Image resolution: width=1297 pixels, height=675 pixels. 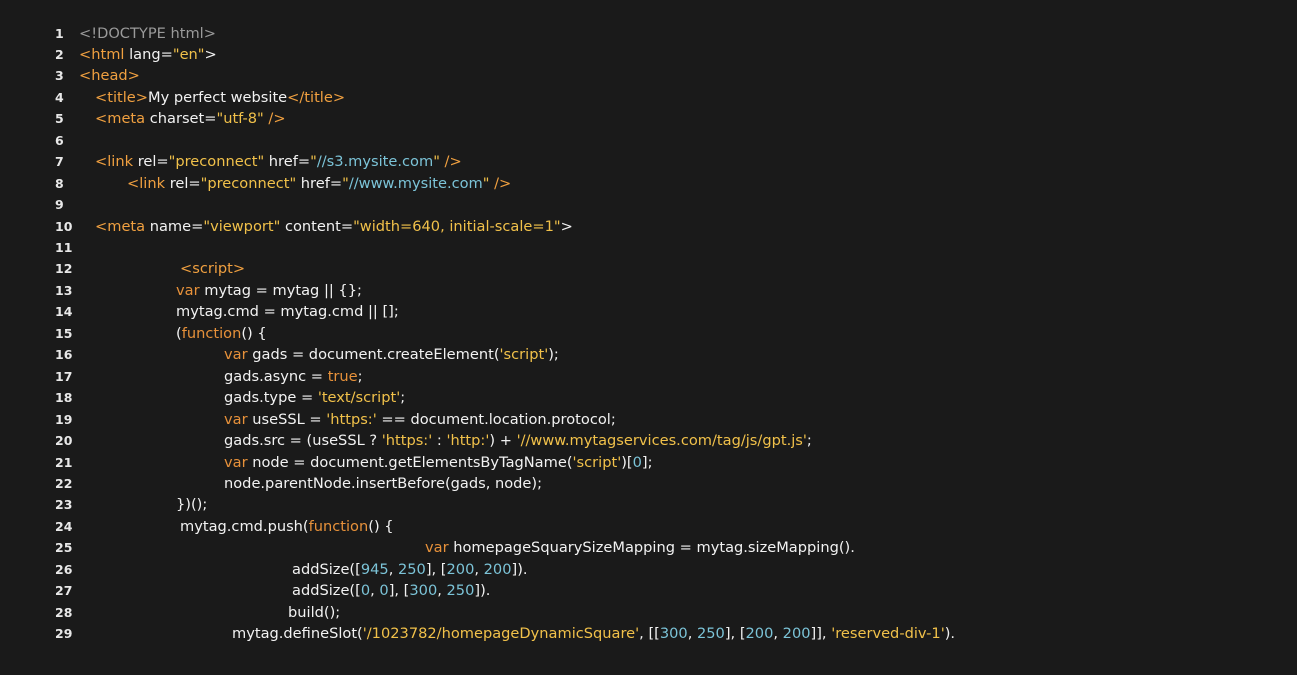 I want to click on line-number: 10, so click(x=64, y=226).